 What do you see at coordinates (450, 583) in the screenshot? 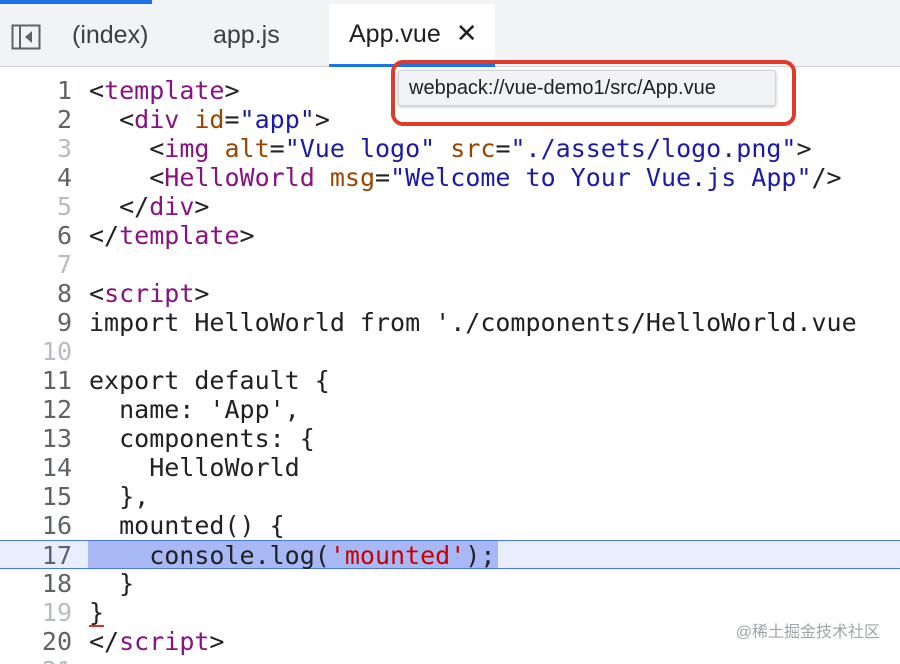
I see `code-line-18: 18 }` at bounding box center [450, 583].